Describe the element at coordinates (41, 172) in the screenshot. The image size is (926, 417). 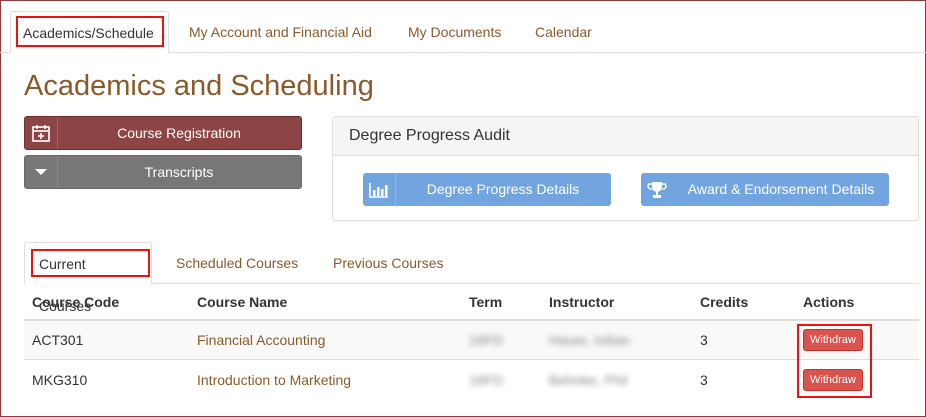
I see `caret-down-icon` at that location.